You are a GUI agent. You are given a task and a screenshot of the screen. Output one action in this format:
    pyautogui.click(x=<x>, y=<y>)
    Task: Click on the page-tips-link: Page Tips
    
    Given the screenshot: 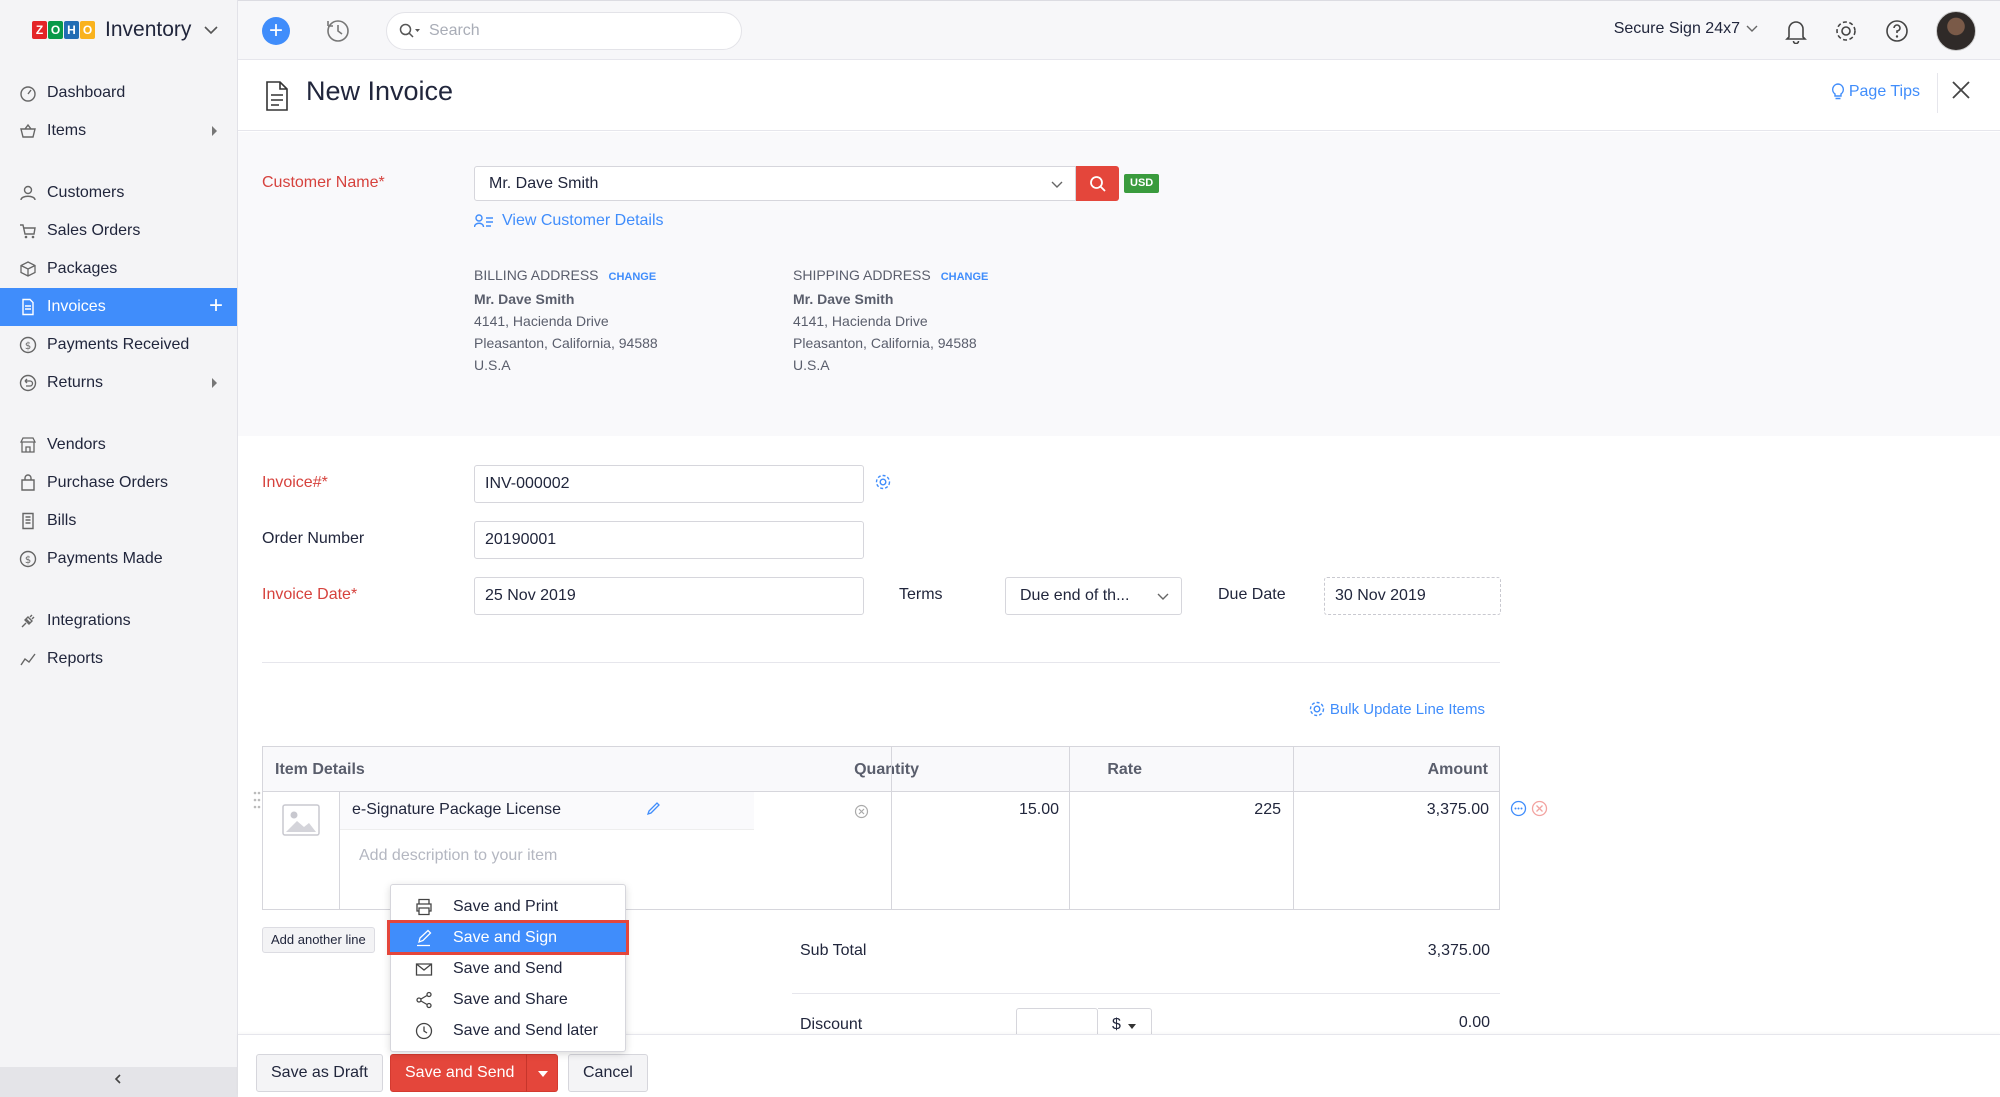 What is the action you would take?
    pyautogui.click(x=1875, y=92)
    